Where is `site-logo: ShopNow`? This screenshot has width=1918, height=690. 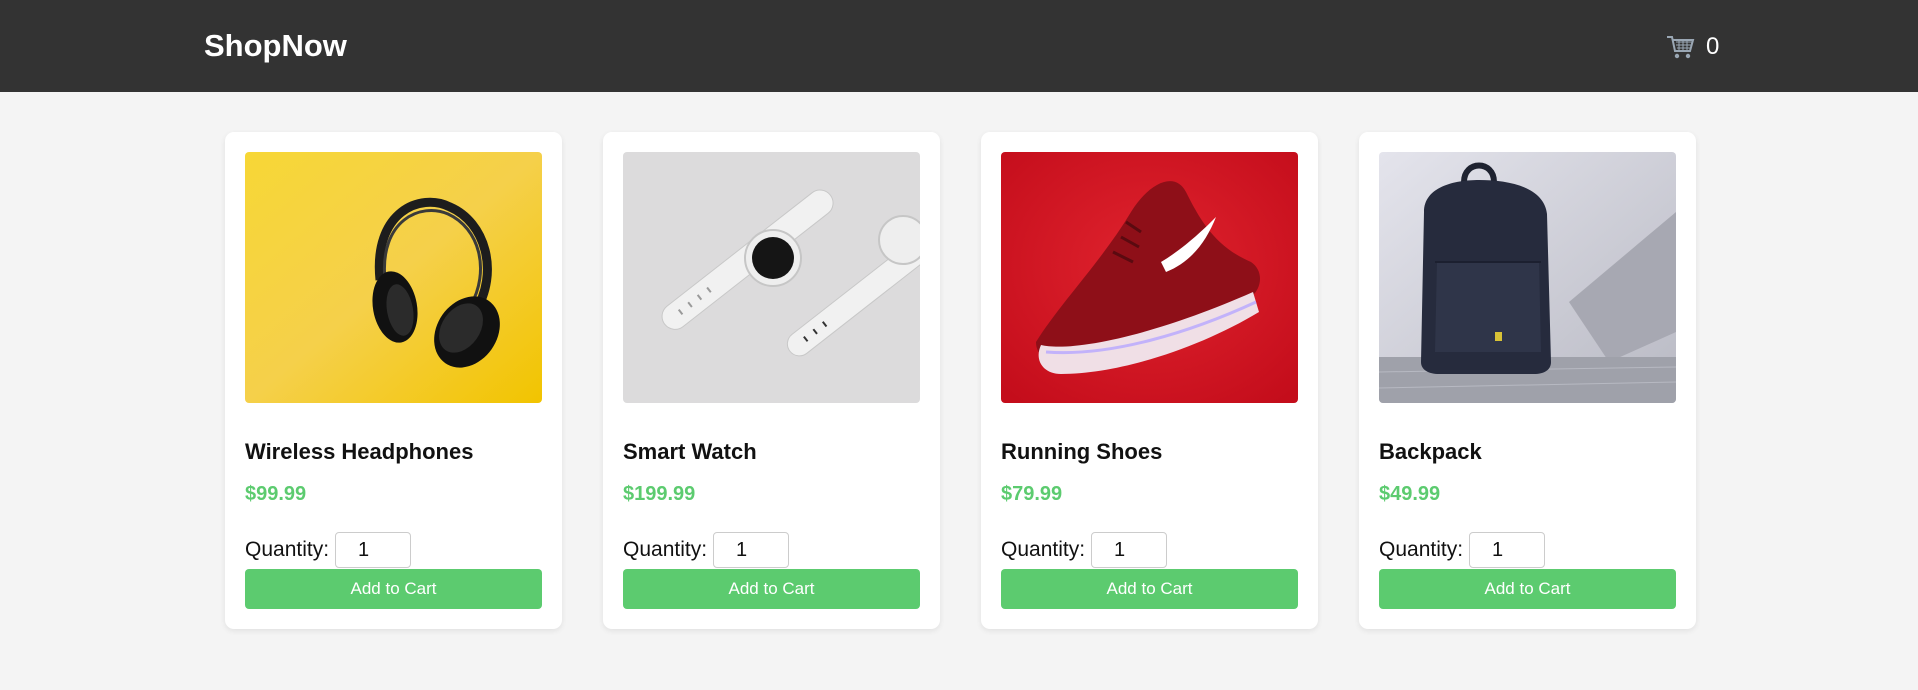
site-logo: ShopNow is located at coordinates (275, 46).